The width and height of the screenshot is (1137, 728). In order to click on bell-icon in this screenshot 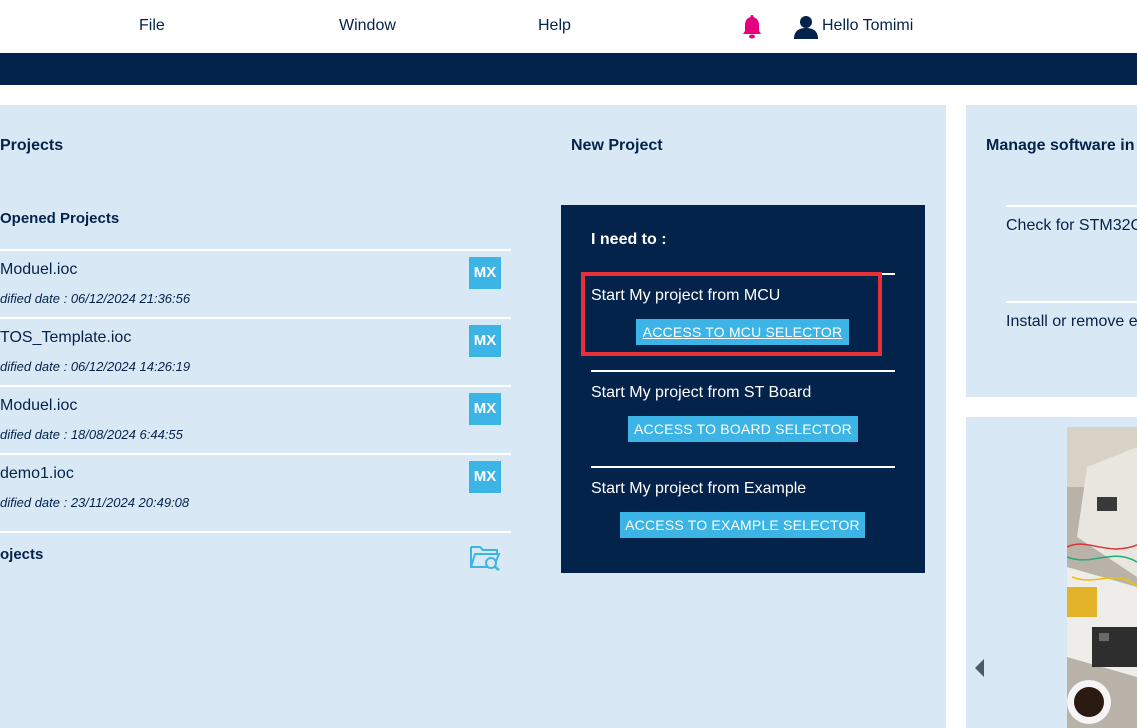, I will do `click(752, 27)`.